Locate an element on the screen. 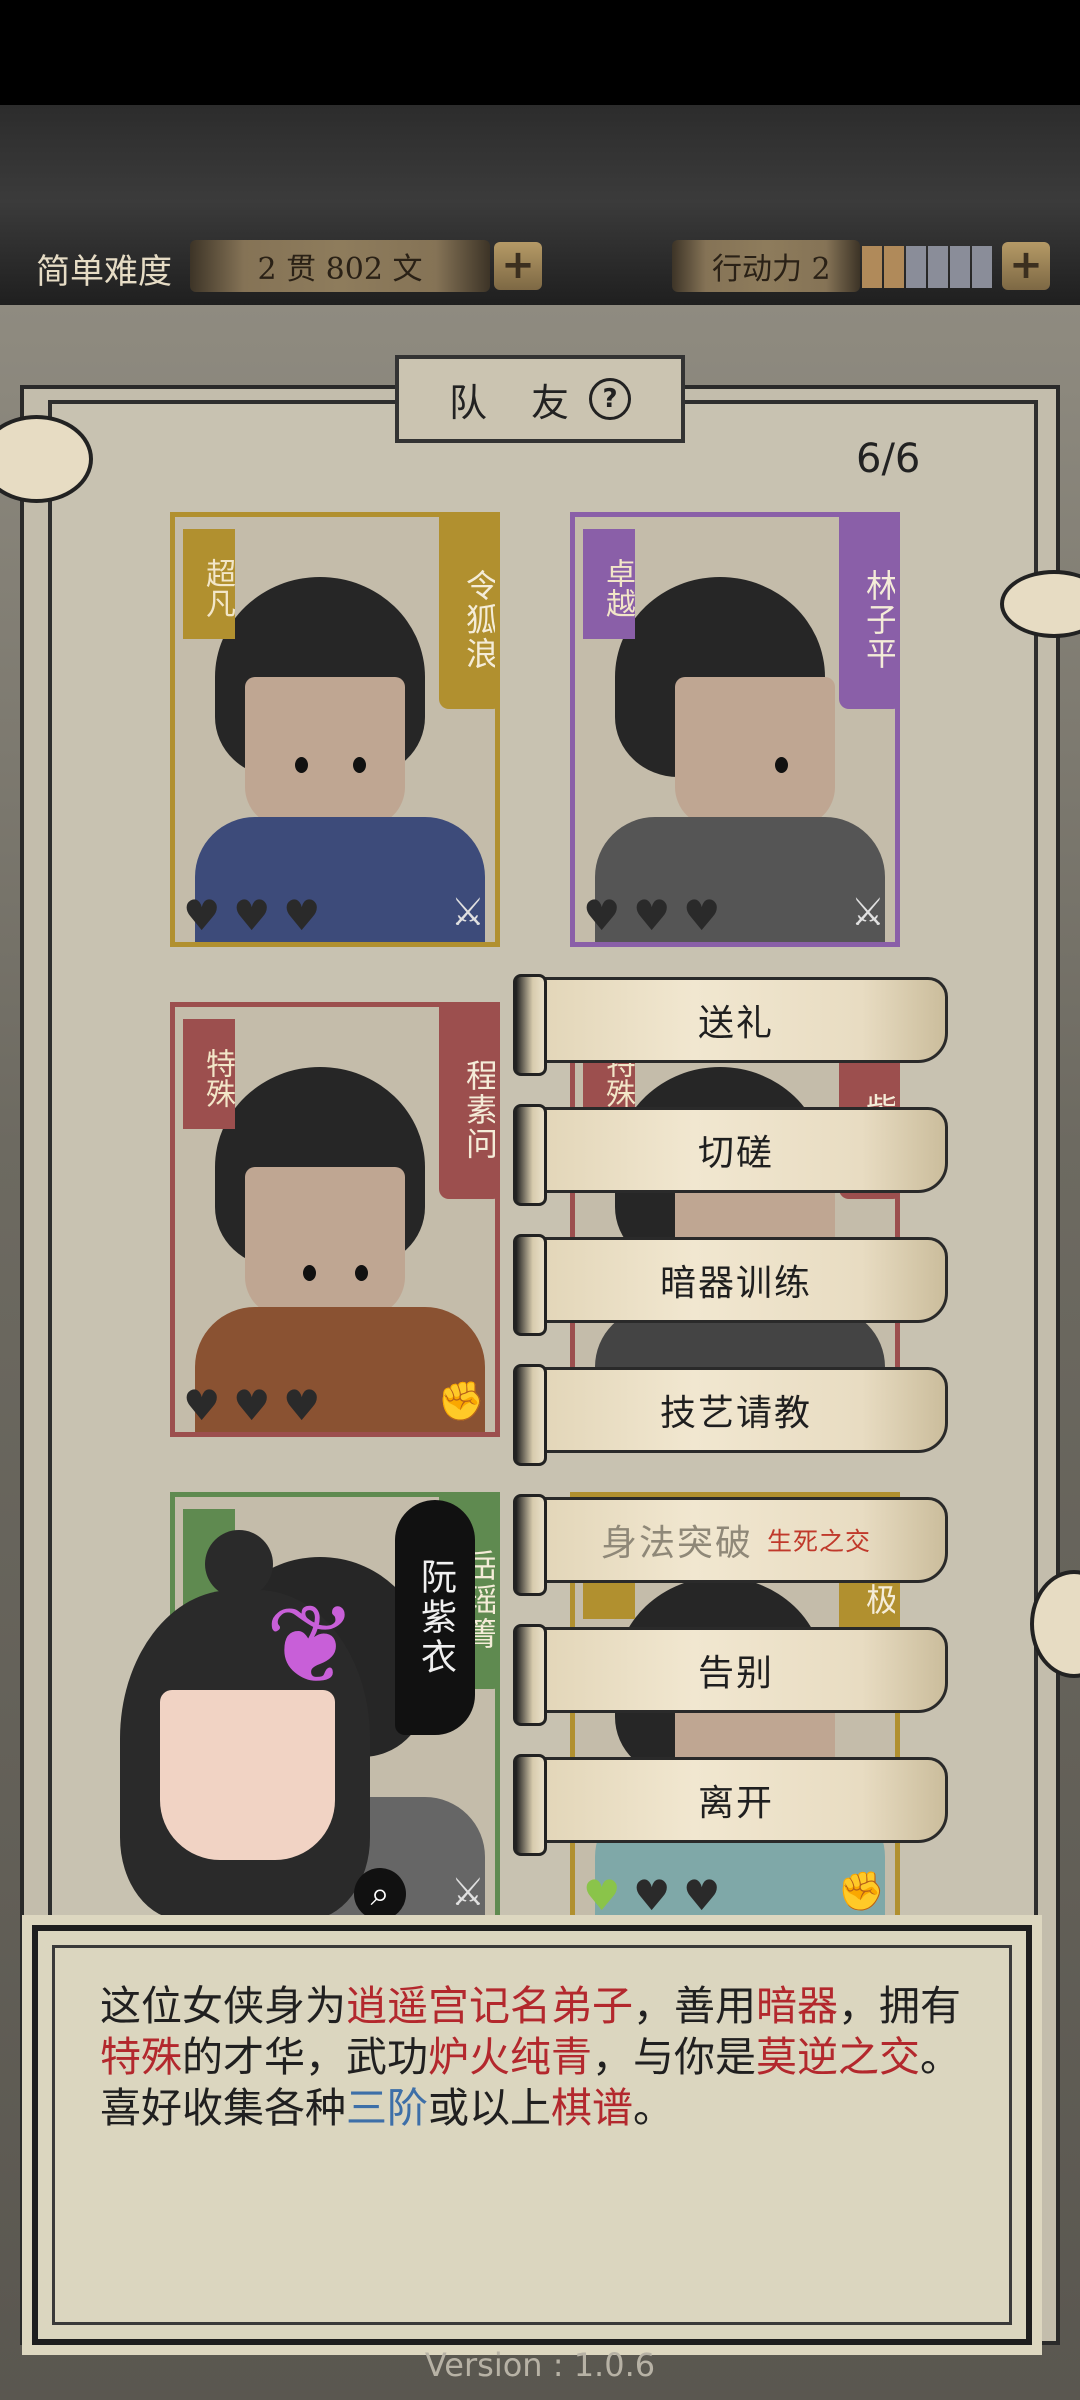 The width and height of the screenshot is (1080, 2400). speaker-portrait: ❦ is located at coordinates (250, 1727).